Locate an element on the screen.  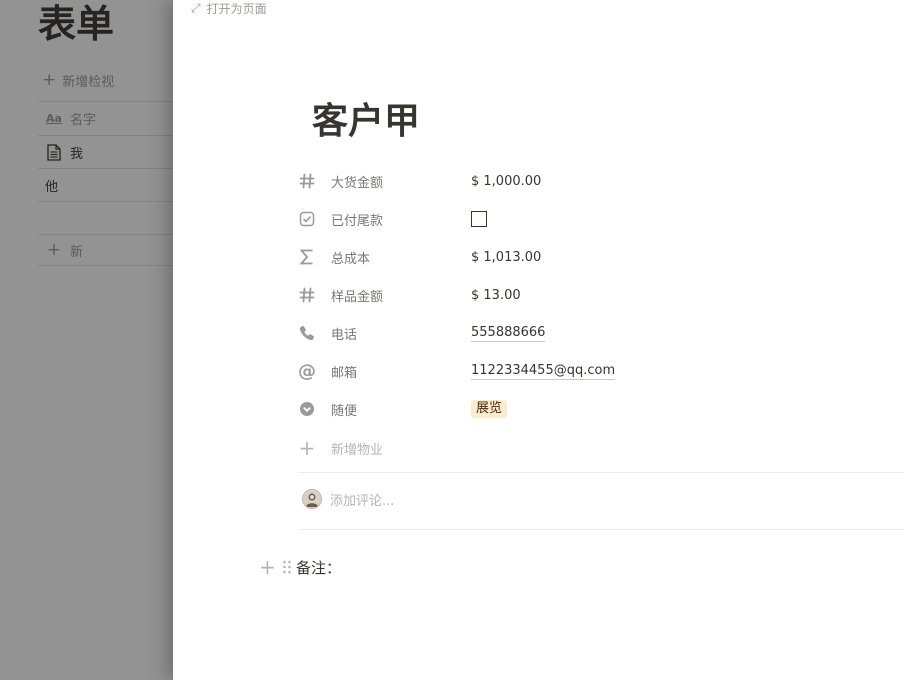
drag-handle-icon is located at coordinates (287, 567).